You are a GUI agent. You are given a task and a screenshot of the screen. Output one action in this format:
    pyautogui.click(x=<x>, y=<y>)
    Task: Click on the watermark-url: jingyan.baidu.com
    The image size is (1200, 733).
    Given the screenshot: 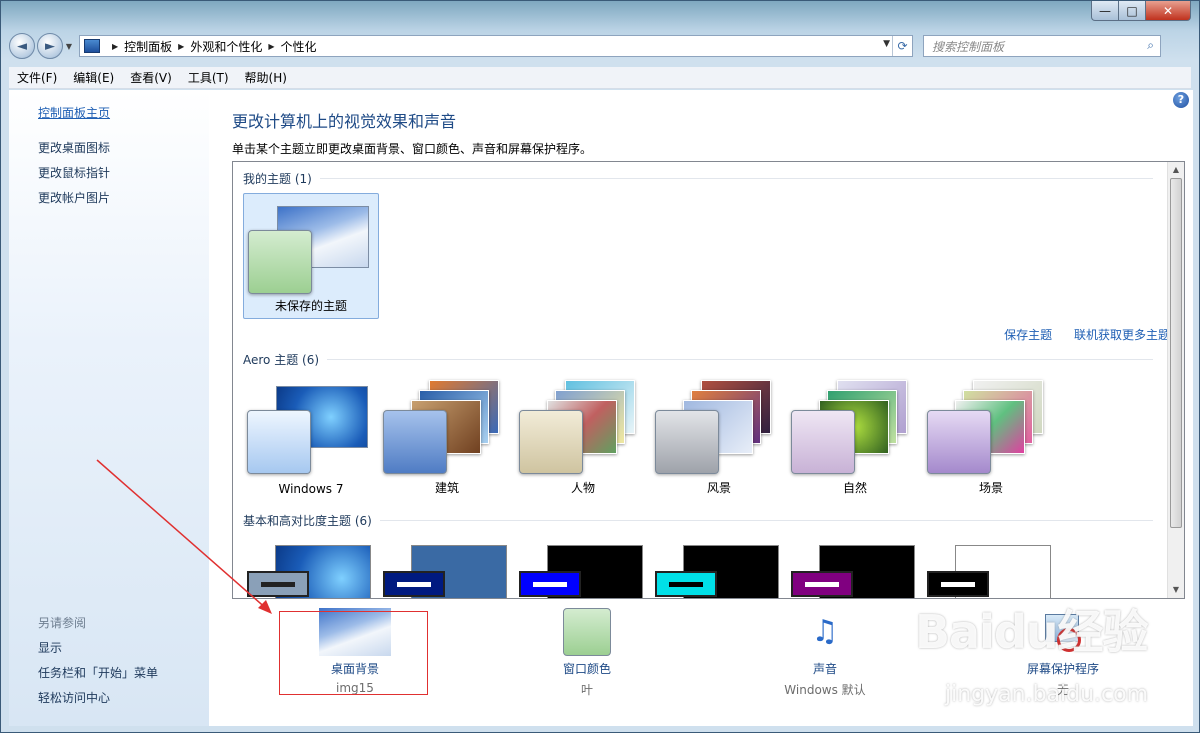 What is the action you would take?
    pyautogui.click(x=1047, y=694)
    